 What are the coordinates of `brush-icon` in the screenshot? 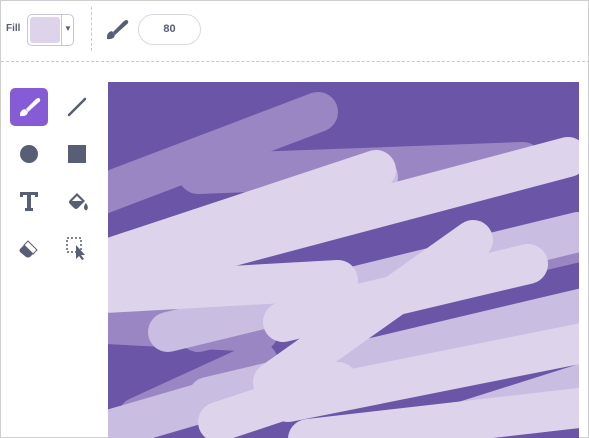 It's located at (30, 107).